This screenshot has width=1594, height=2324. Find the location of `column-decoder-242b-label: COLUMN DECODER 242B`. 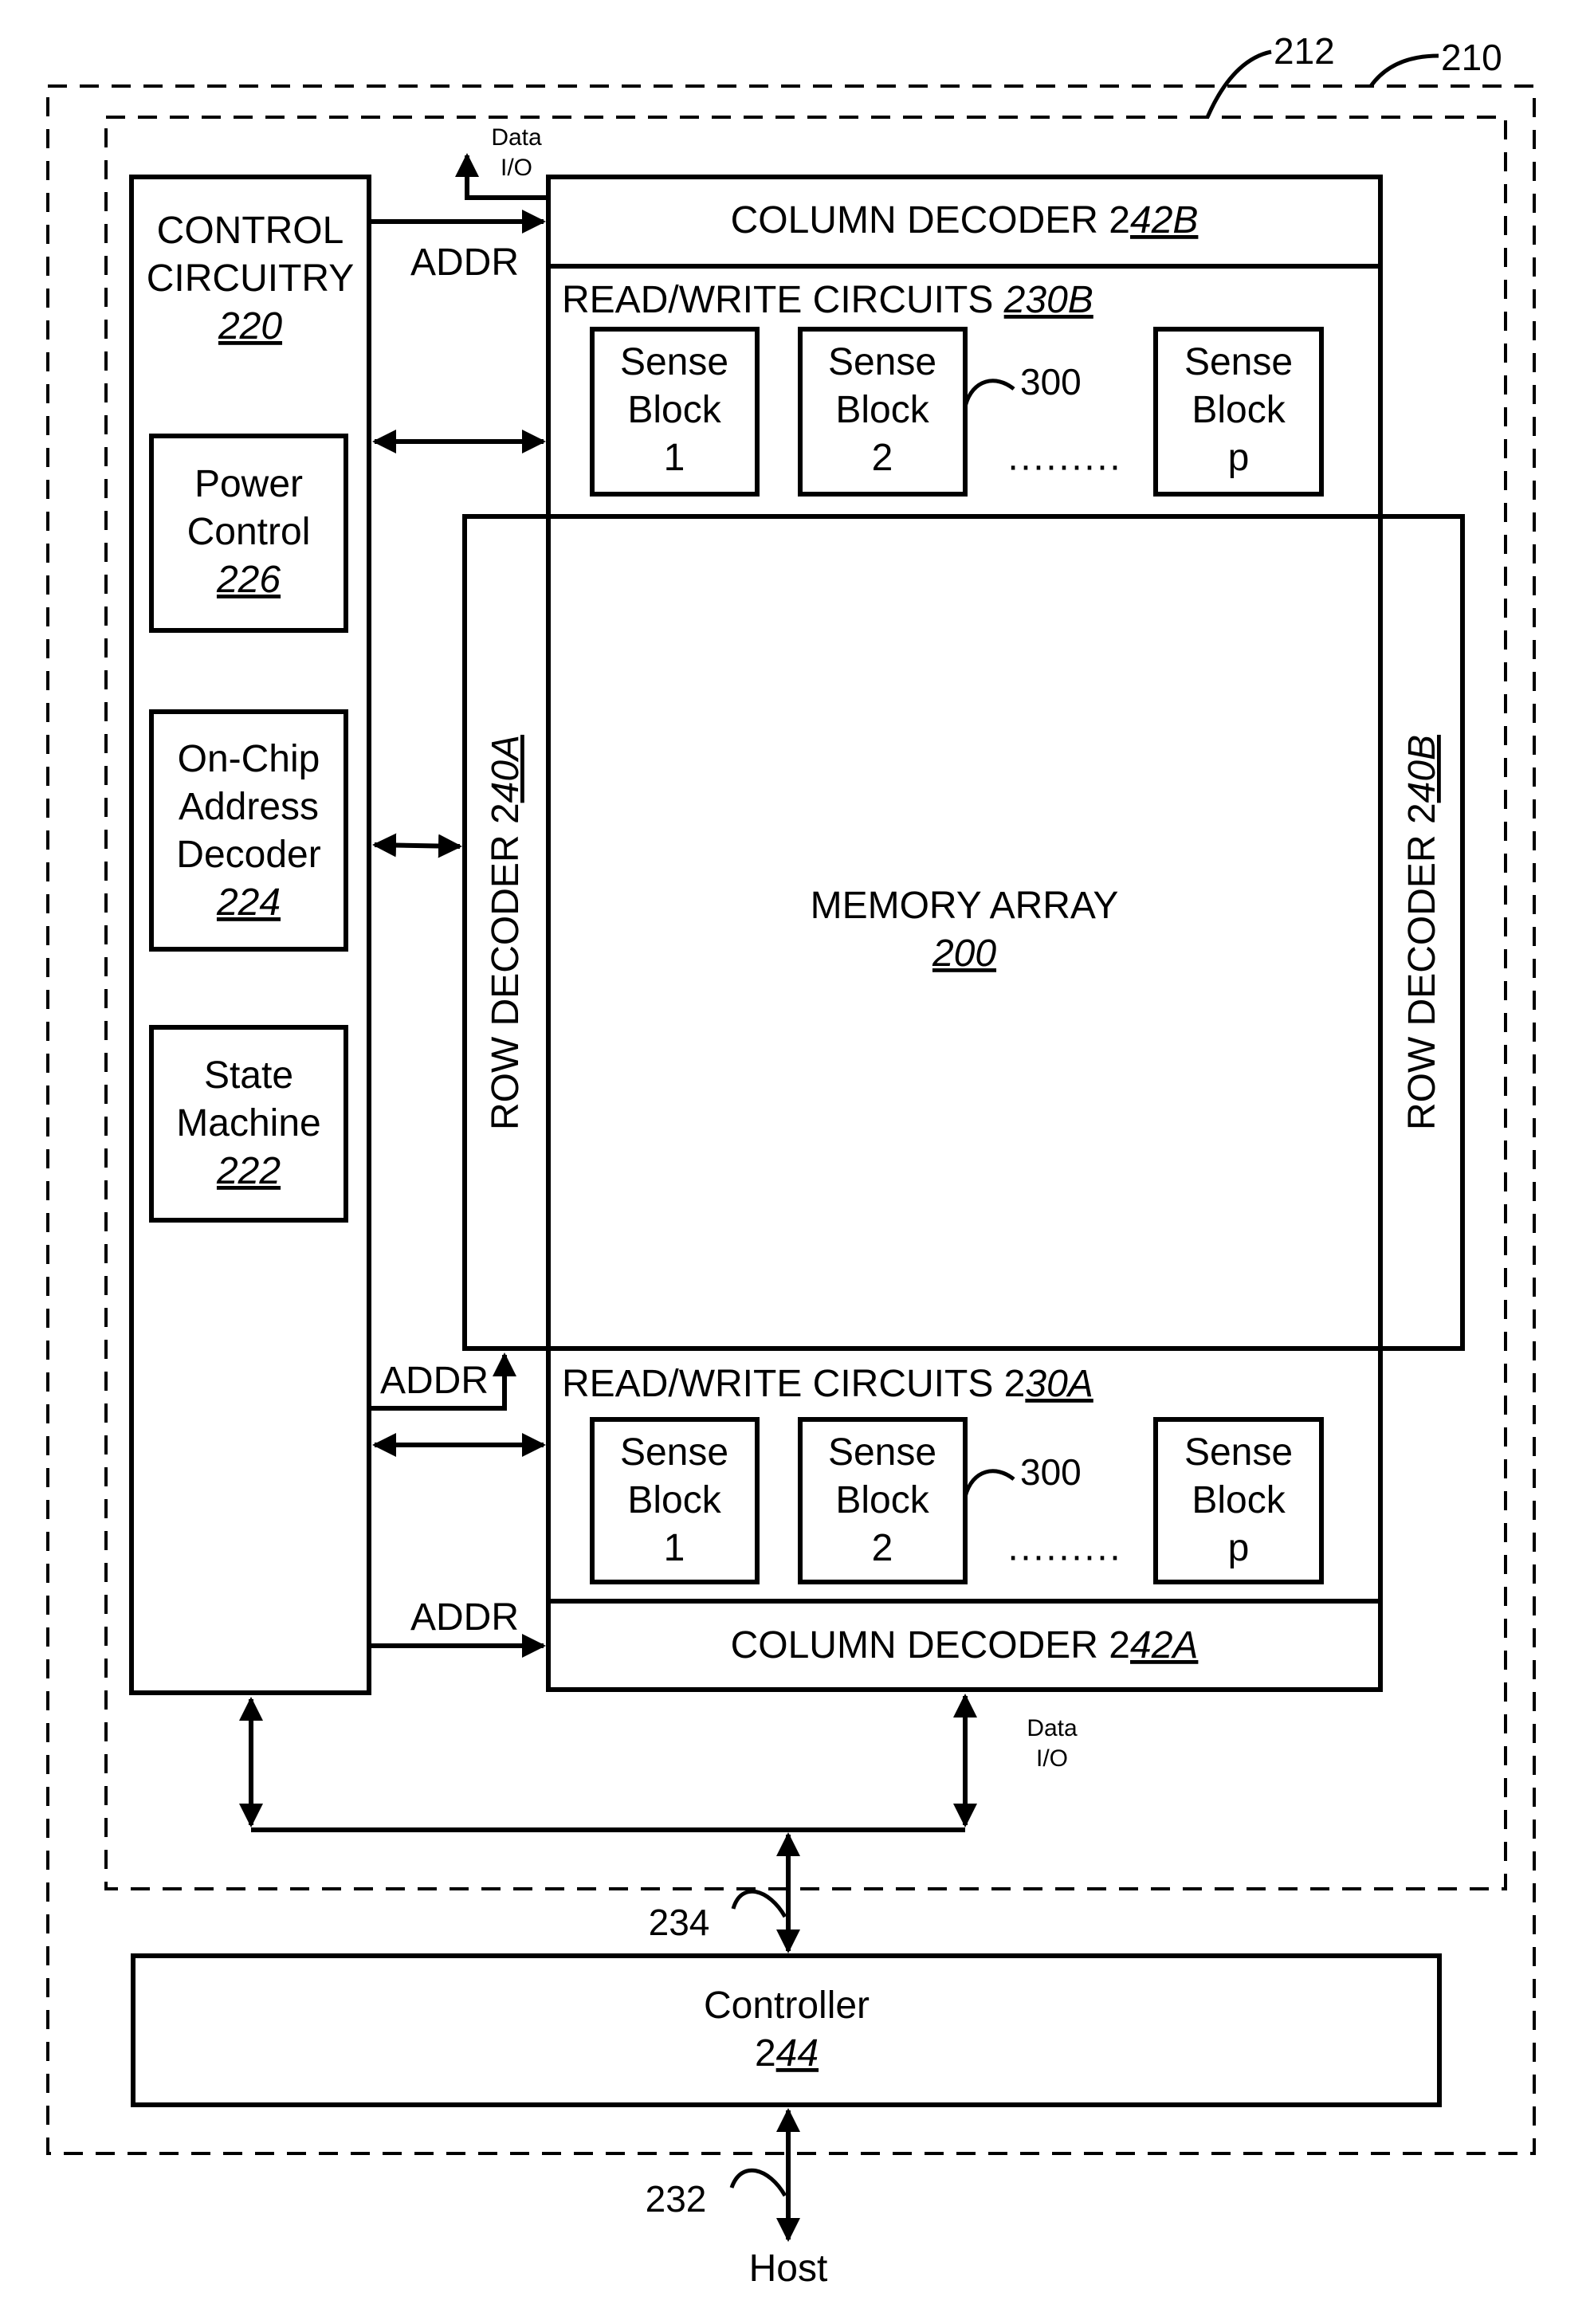

column-decoder-242b-label: COLUMN DECODER 242B is located at coordinates (965, 220).